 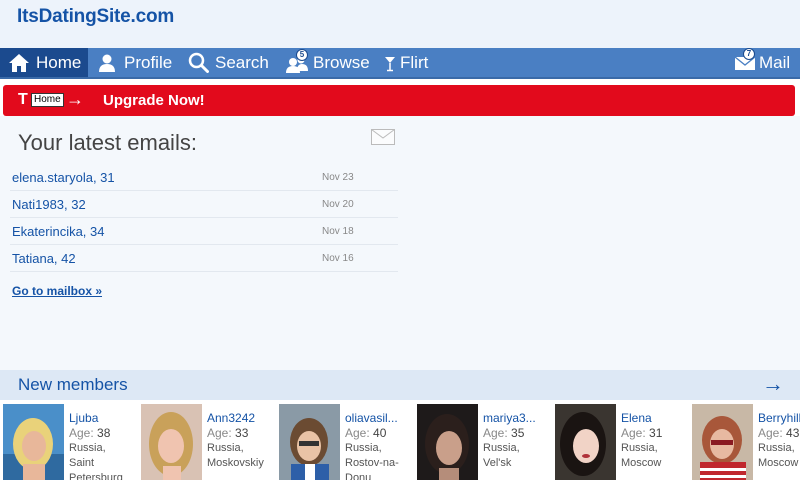 What do you see at coordinates (242, 62) in the screenshot?
I see `nav-search-label: Search` at bounding box center [242, 62].